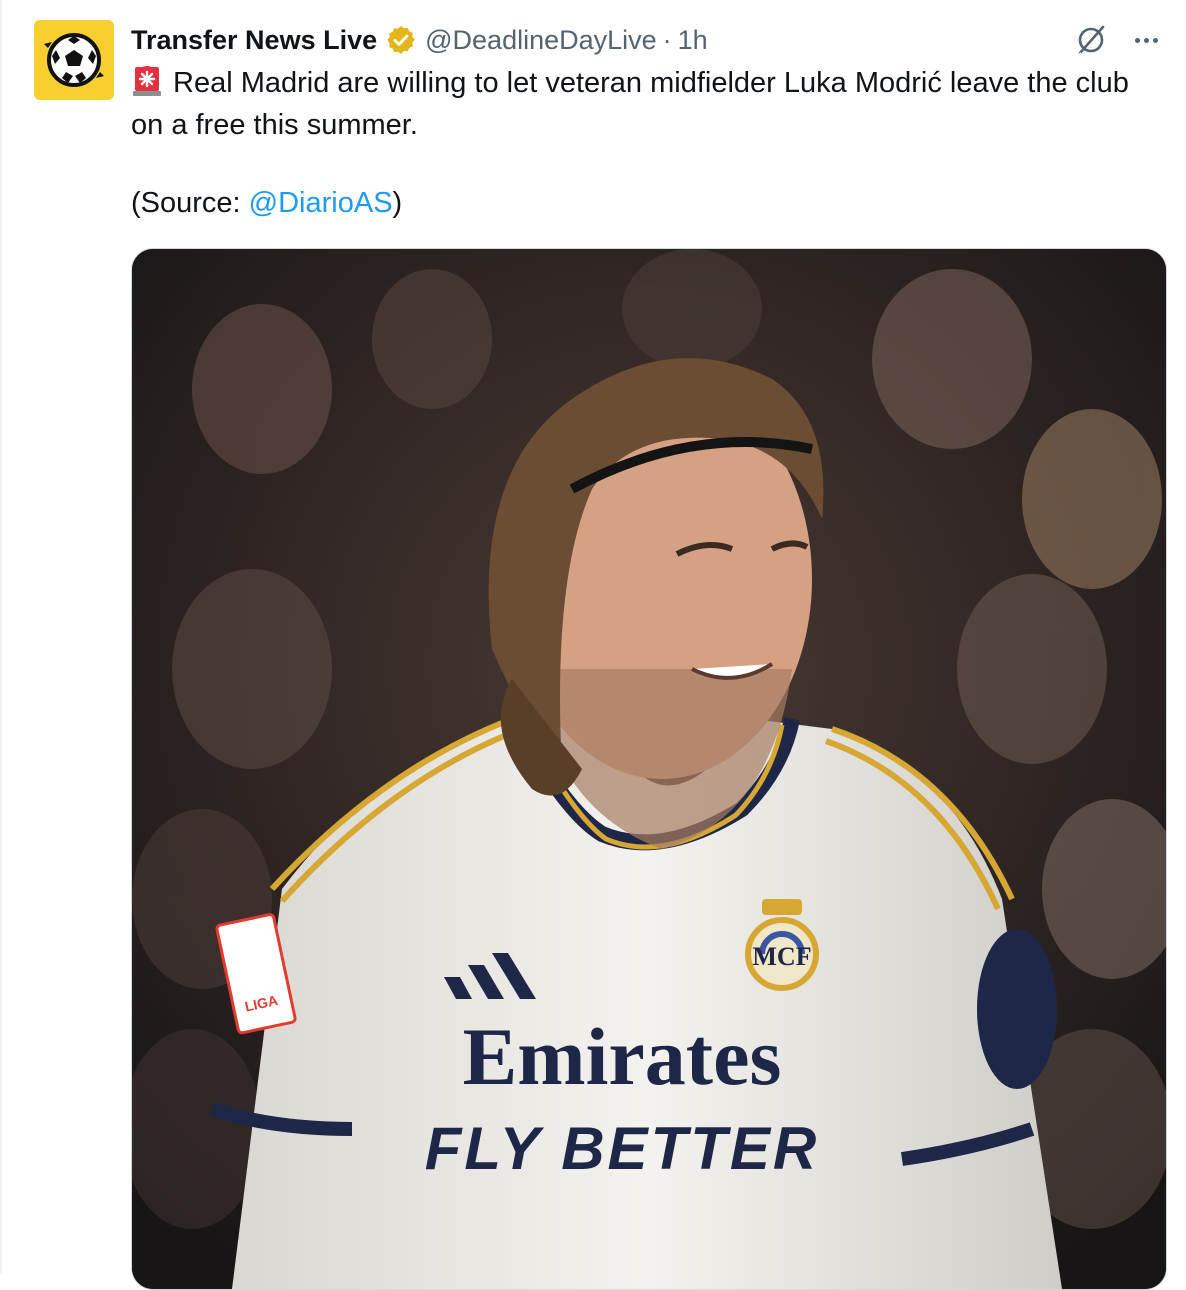  What do you see at coordinates (1, 637) in the screenshot?
I see `timeline-left-border` at bounding box center [1, 637].